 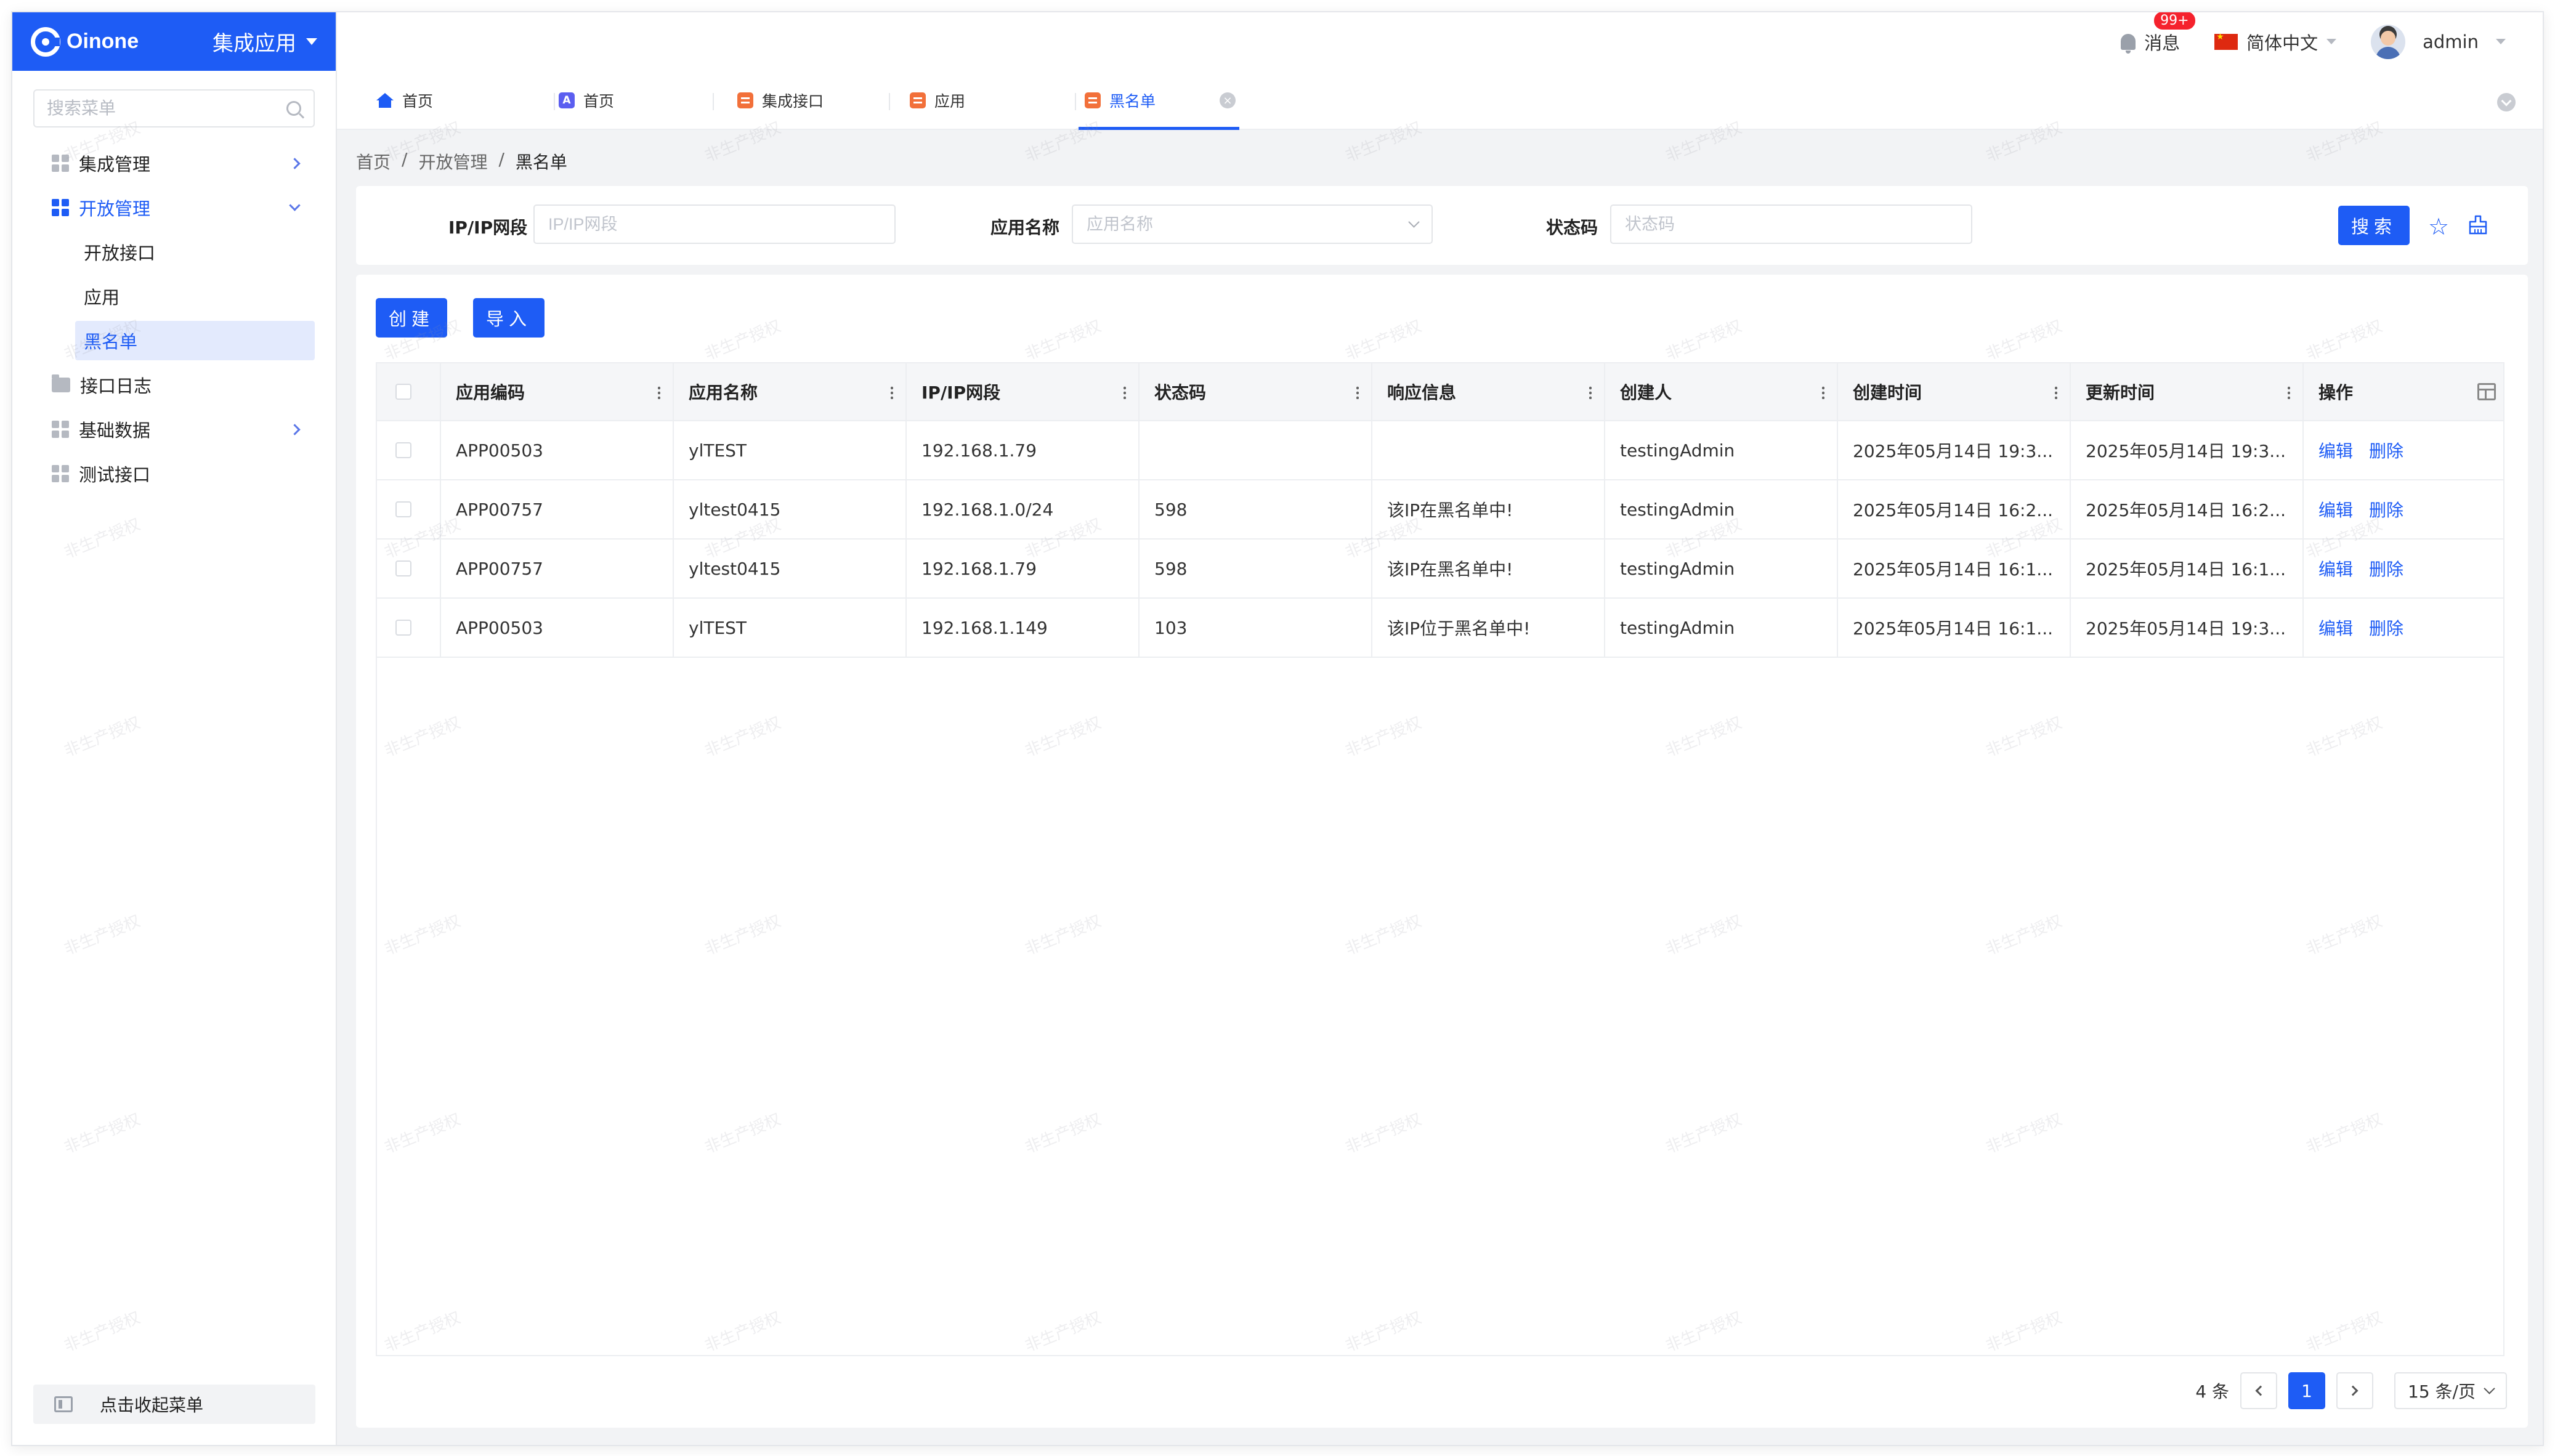 What do you see at coordinates (163, 296) in the screenshot?
I see `submenu-app: 应用` at bounding box center [163, 296].